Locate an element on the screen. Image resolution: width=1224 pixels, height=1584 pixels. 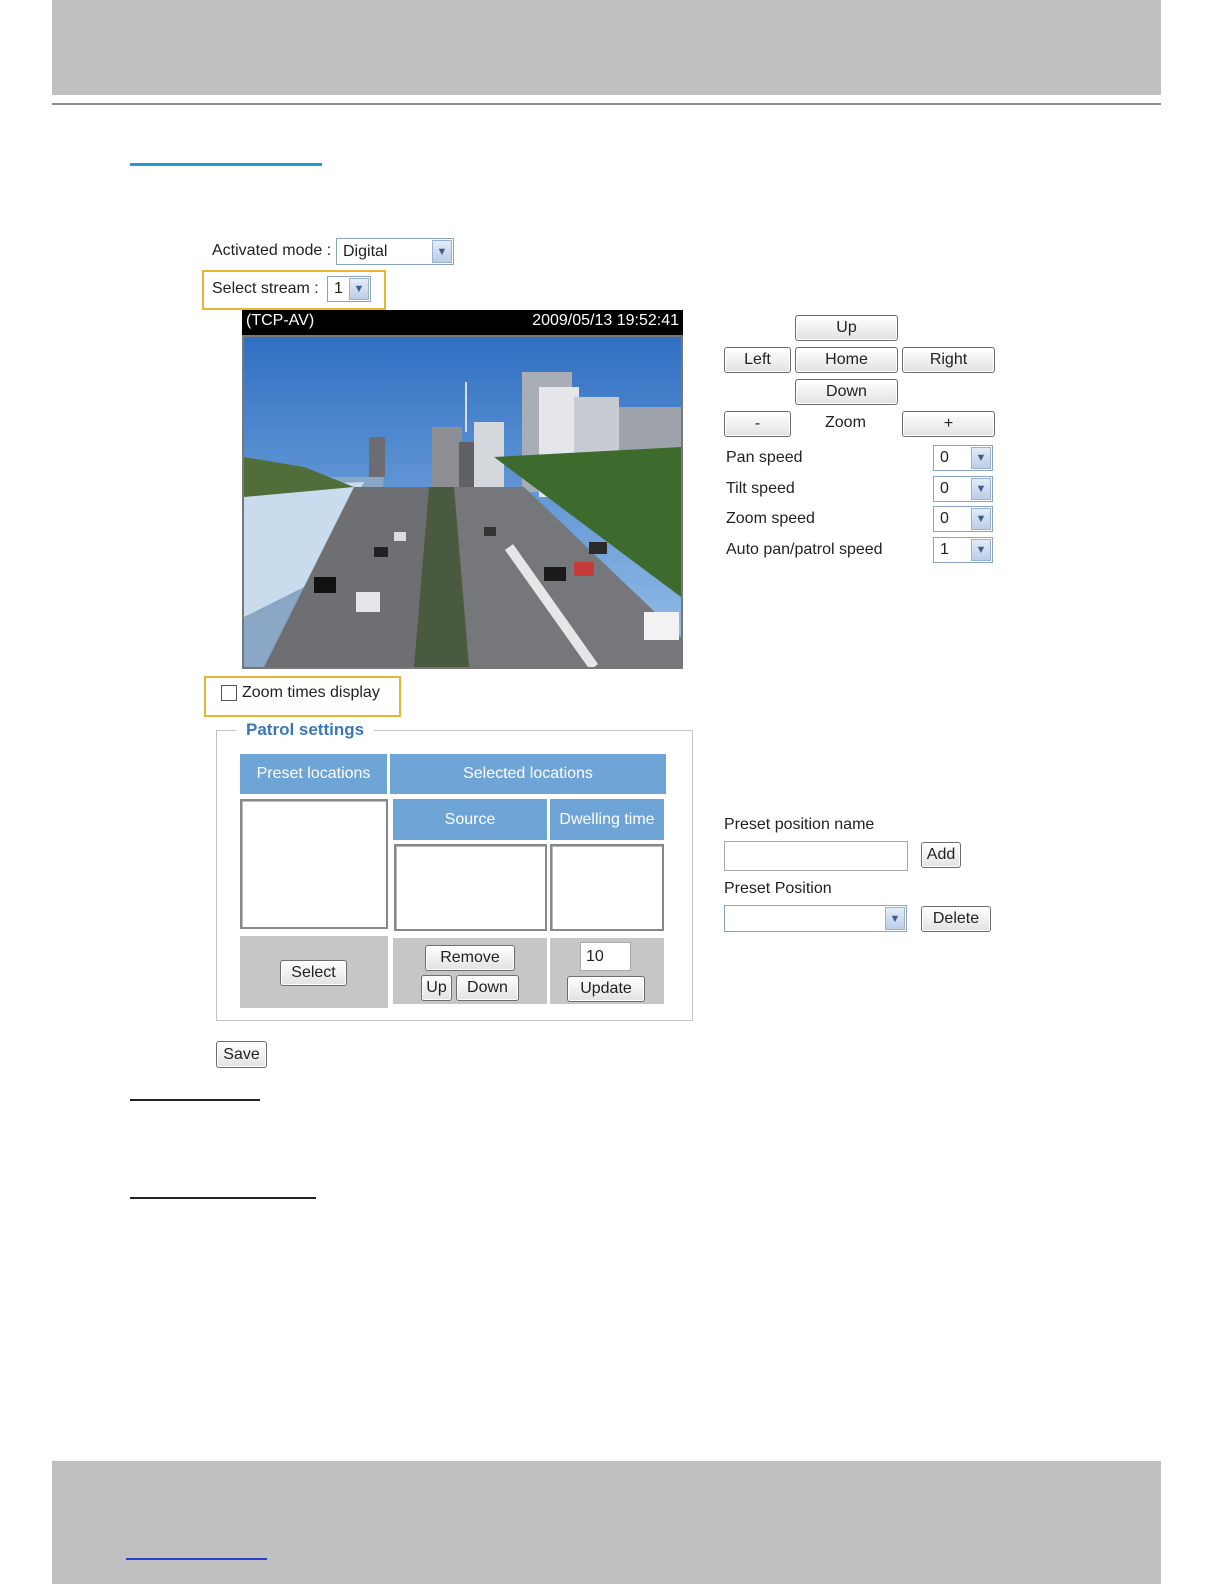
ptz-left-button: Left is located at coordinates (757, 360).